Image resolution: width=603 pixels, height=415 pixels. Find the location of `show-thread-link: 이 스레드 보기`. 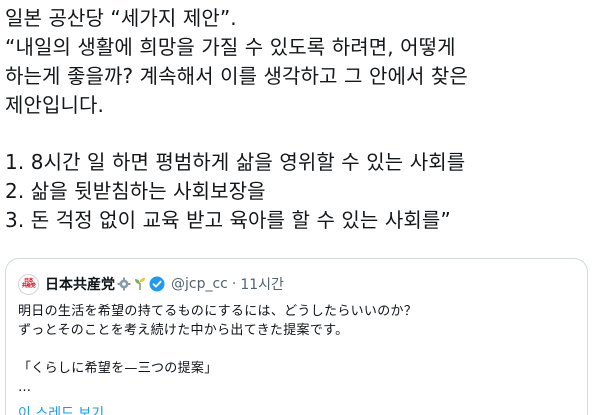

show-thread-link: 이 스레드 보기 is located at coordinates (61, 409).